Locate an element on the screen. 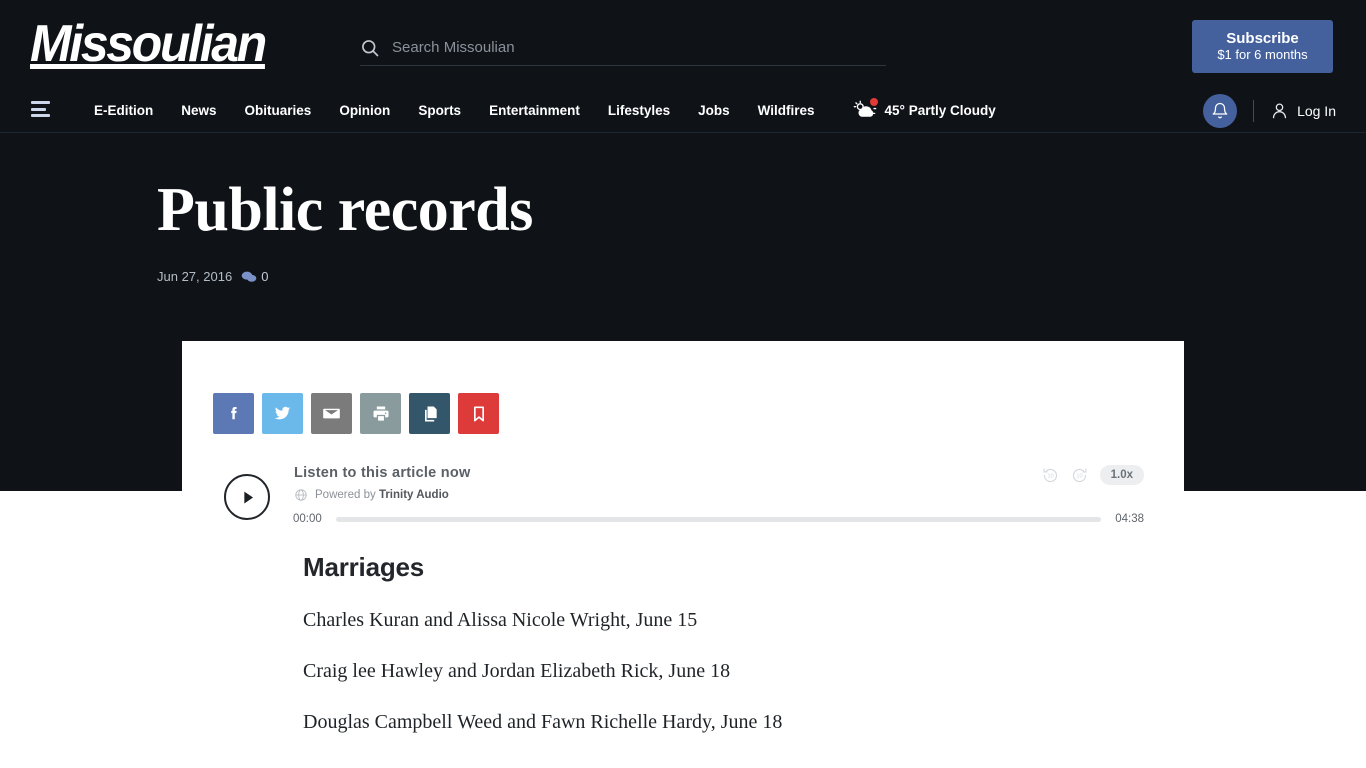 The image size is (1366, 768). share-print-button is located at coordinates (380, 413).